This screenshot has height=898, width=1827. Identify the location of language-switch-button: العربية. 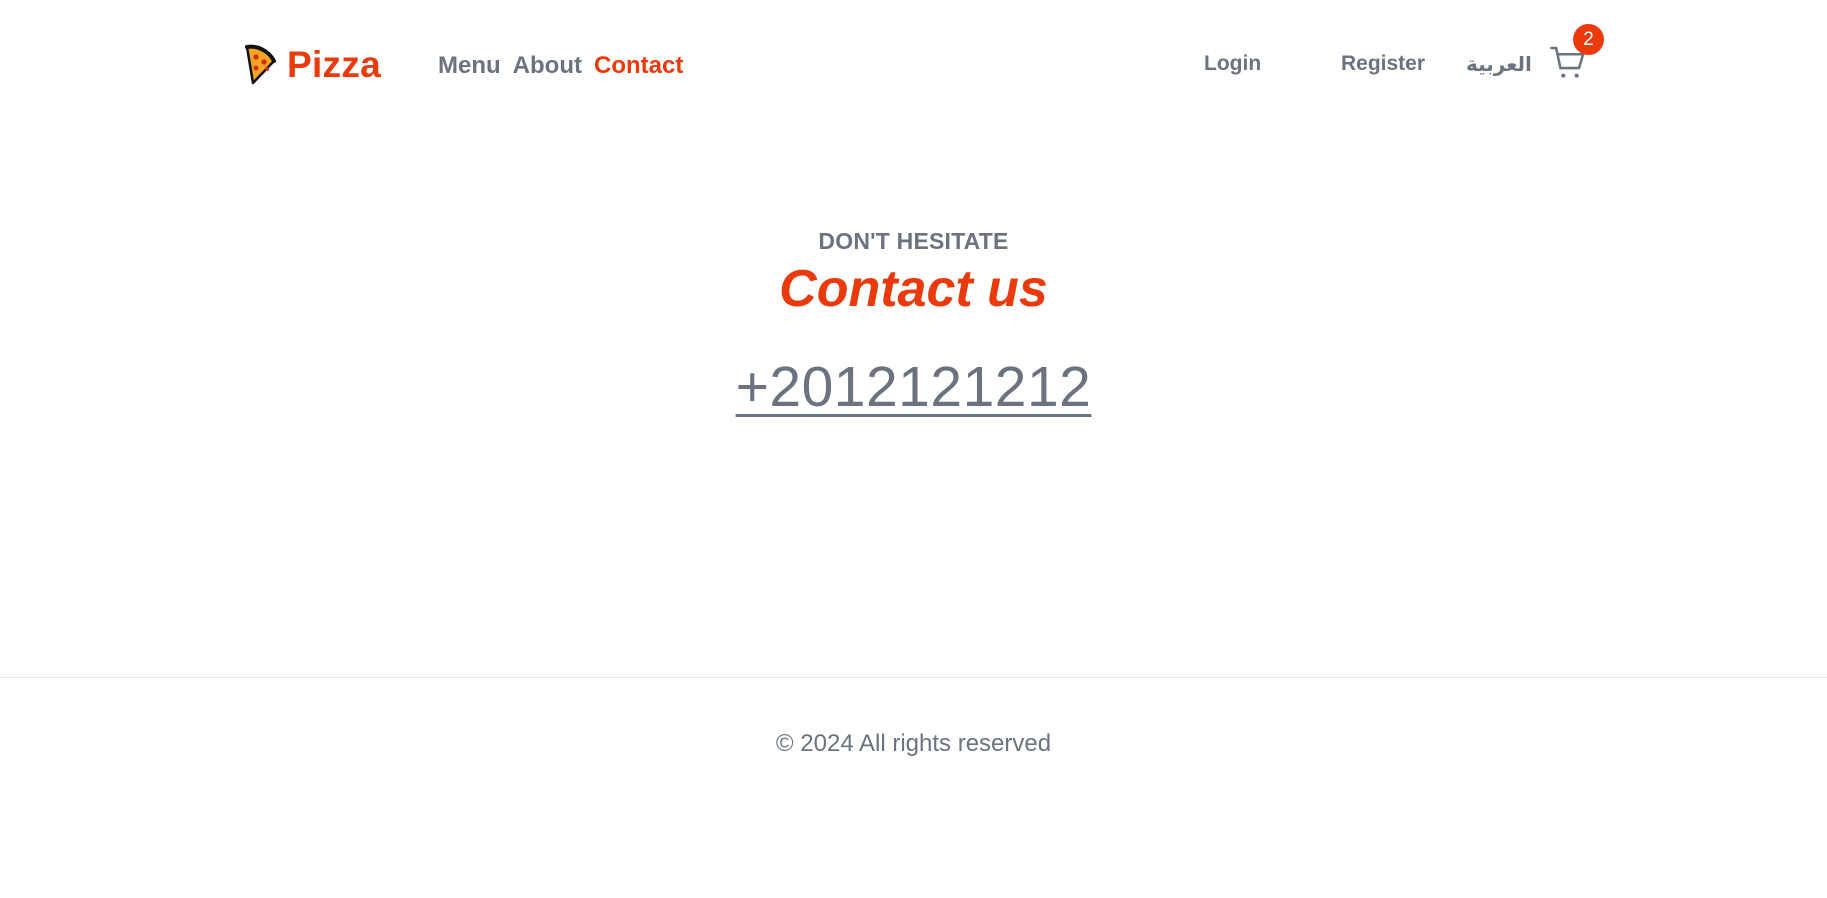
(1499, 64).